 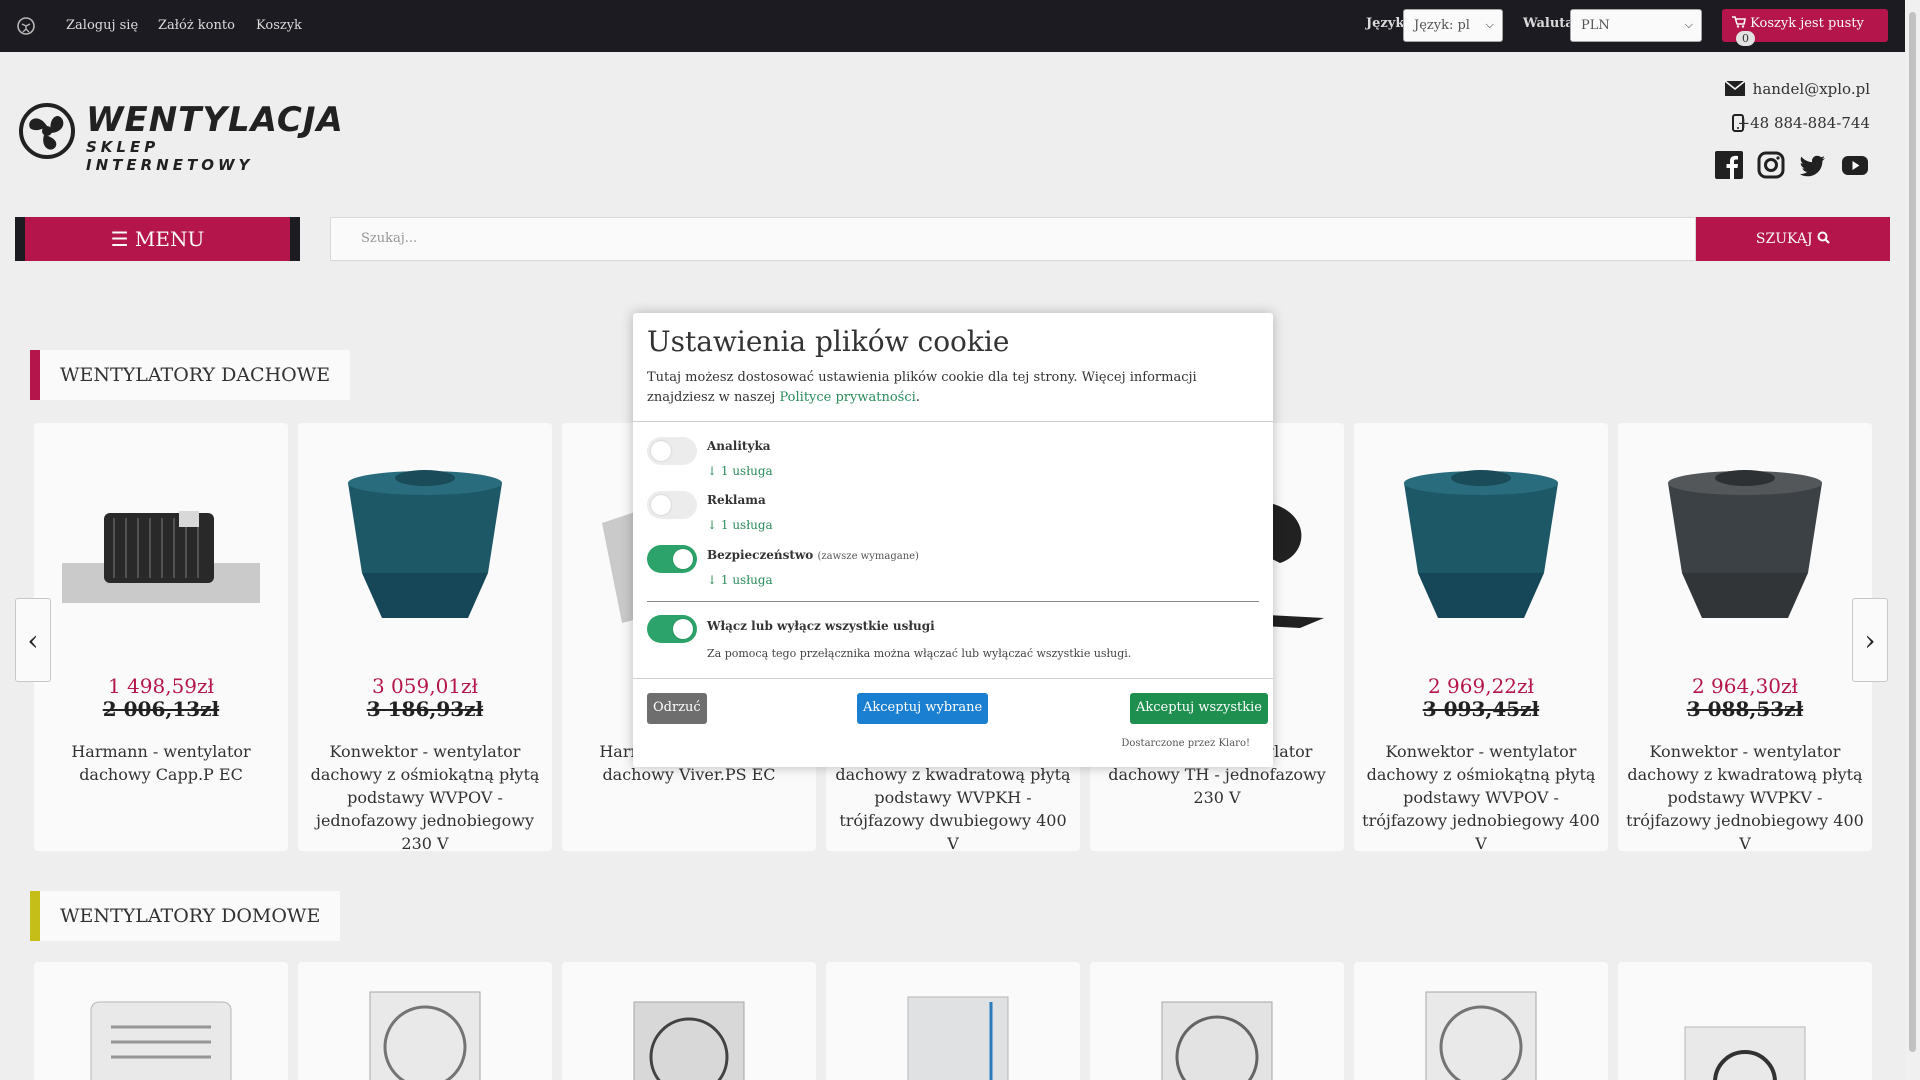 I want to click on purpose-name: Analityka, so click(x=739, y=446).